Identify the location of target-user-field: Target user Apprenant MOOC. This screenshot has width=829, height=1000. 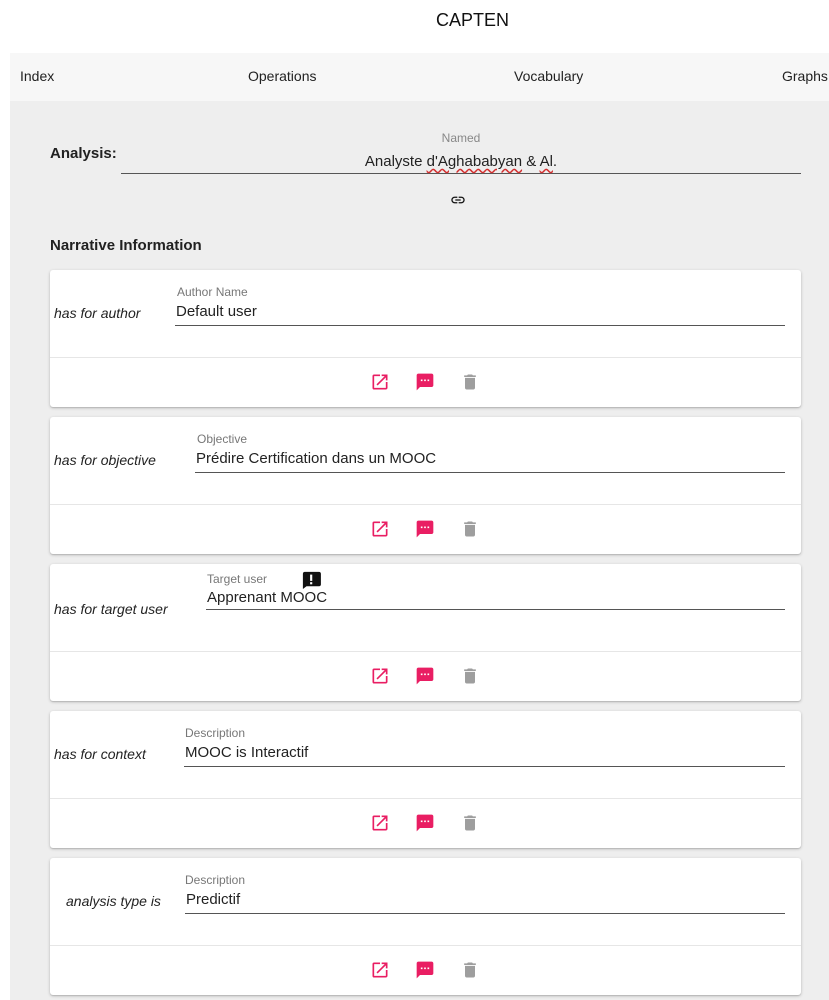
(495, 590).